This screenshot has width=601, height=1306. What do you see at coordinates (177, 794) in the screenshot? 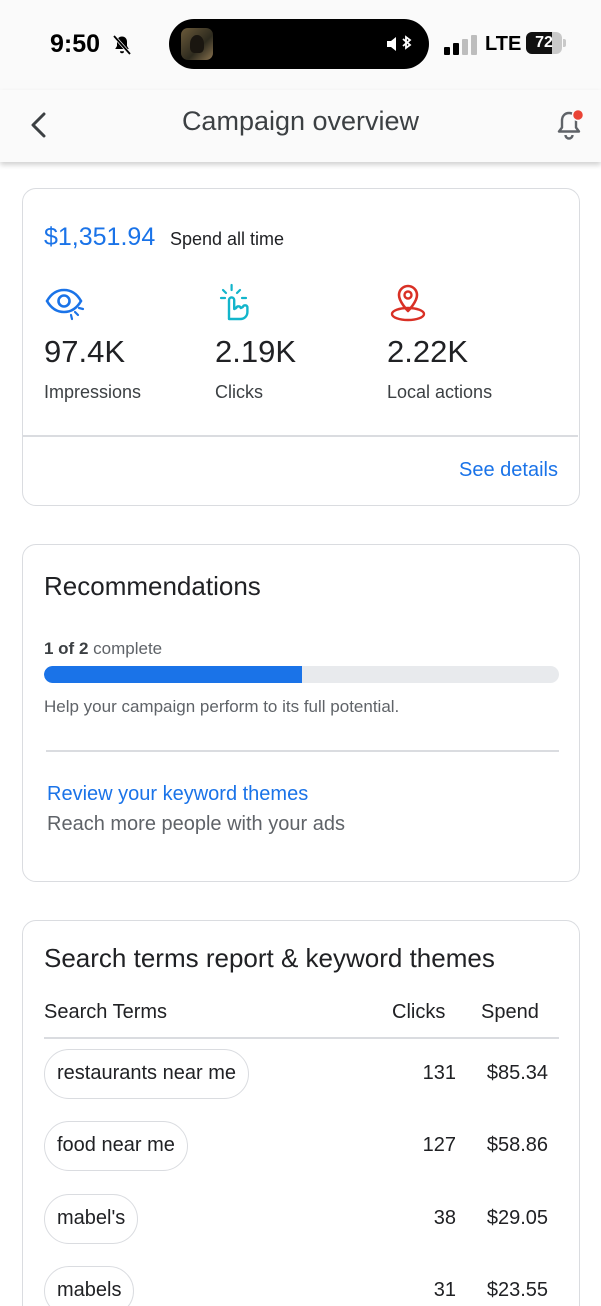
I see `review-keyword-themes-link: Review your keyword themes` at bounding box center [177, 794].